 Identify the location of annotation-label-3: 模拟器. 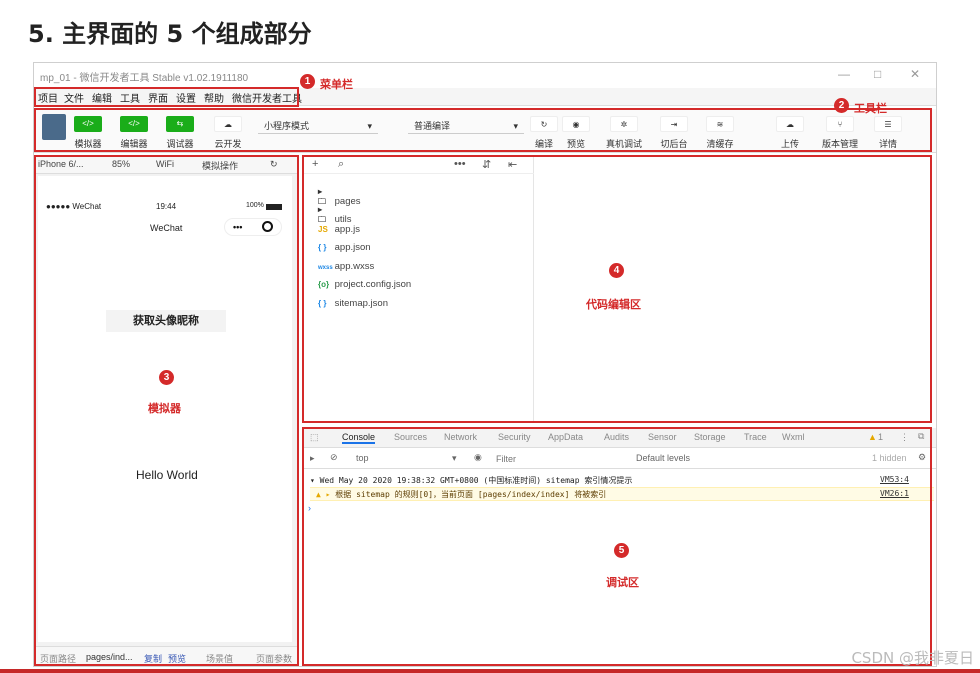
(164, 409).